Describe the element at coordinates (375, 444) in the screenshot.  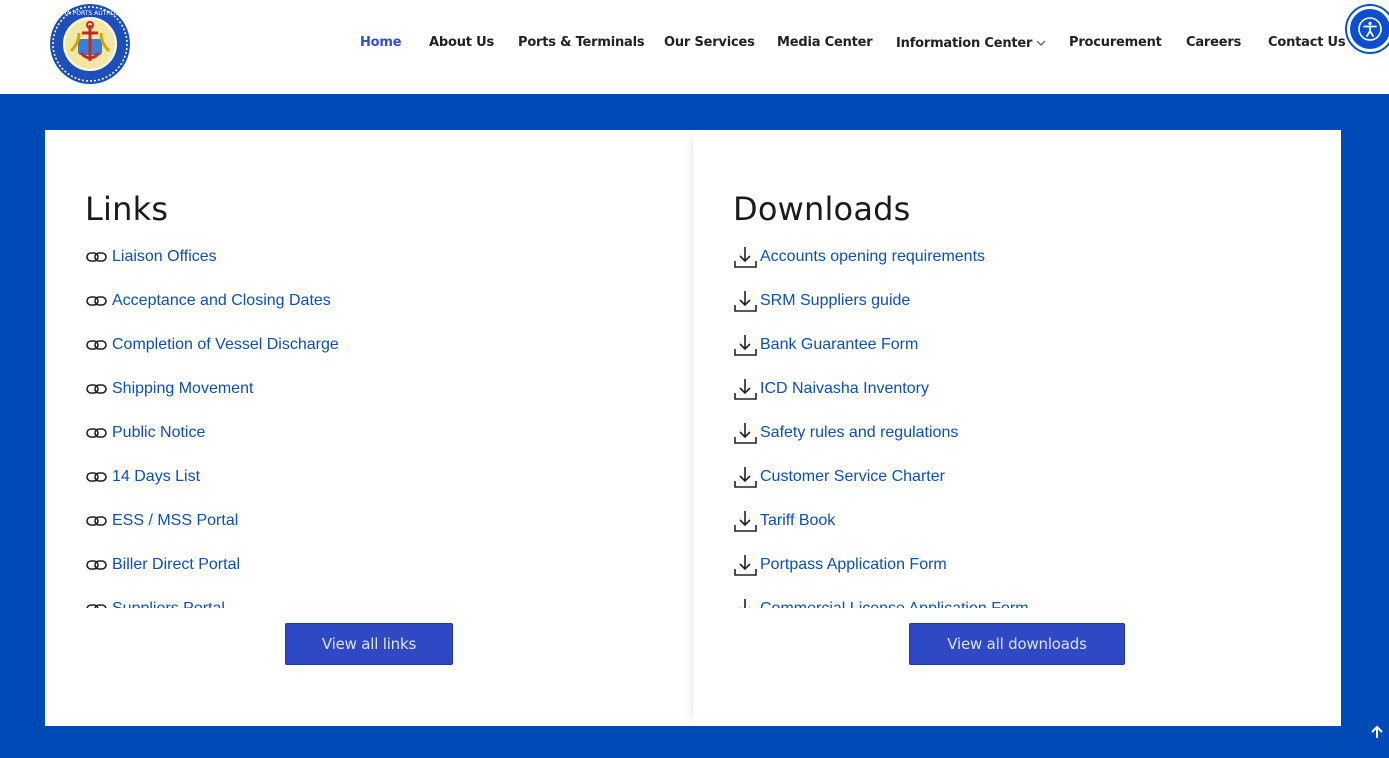
I see `list-item: Public Notice` at that location.